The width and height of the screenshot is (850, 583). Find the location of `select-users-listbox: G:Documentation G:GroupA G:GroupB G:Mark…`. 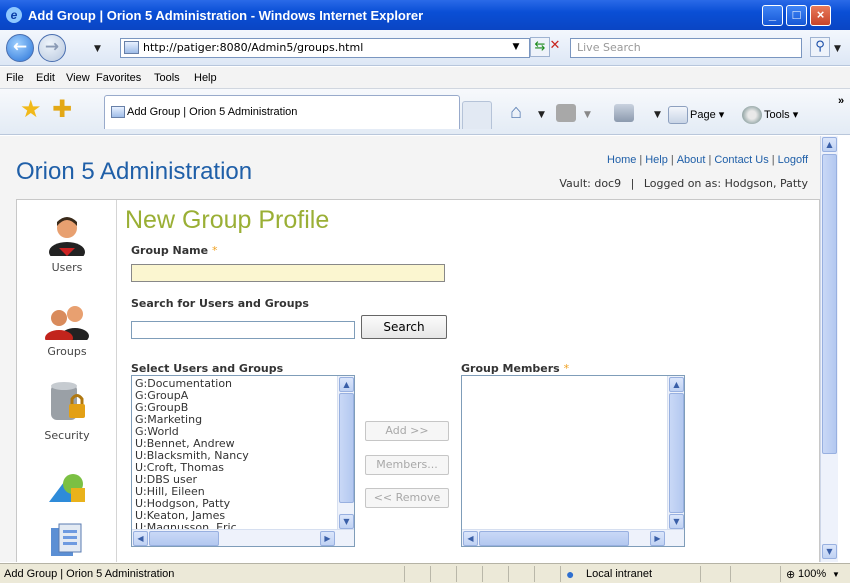

select-users-listbox: G:Documentation G:GroupA G:GroupB G:Mark… is located at coordinates (243, 461).